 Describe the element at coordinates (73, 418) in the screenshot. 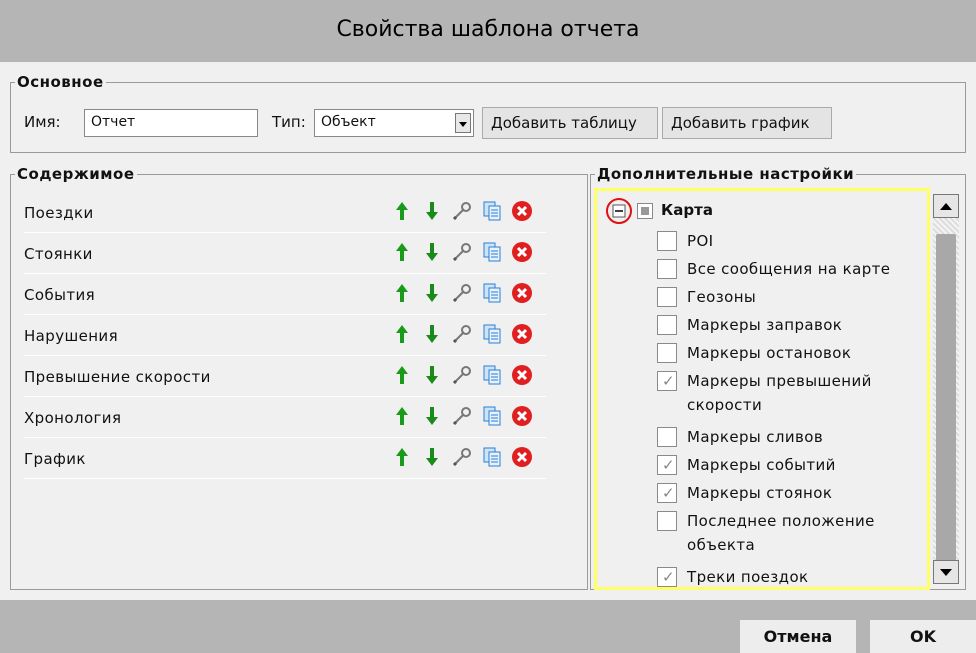

I see `list-item-label: Хронология` at that location.